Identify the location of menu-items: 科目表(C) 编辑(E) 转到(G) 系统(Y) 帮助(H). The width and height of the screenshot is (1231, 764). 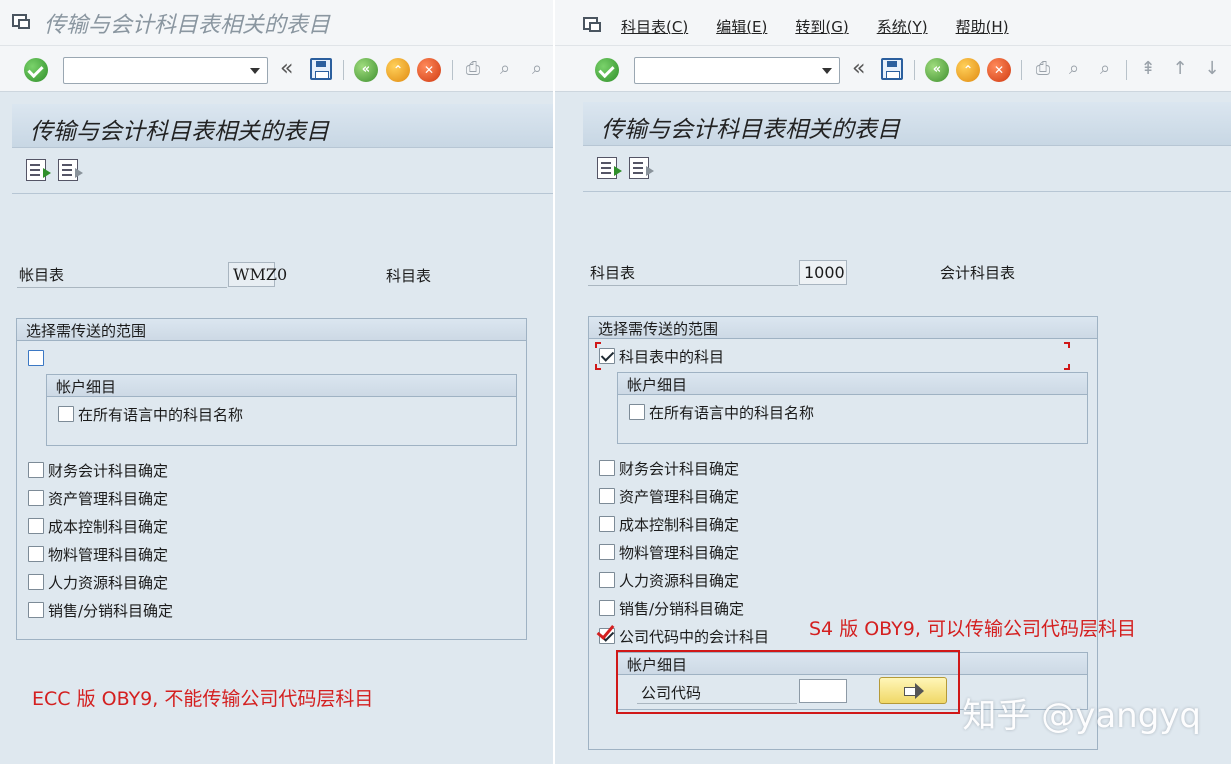
(829, 26).